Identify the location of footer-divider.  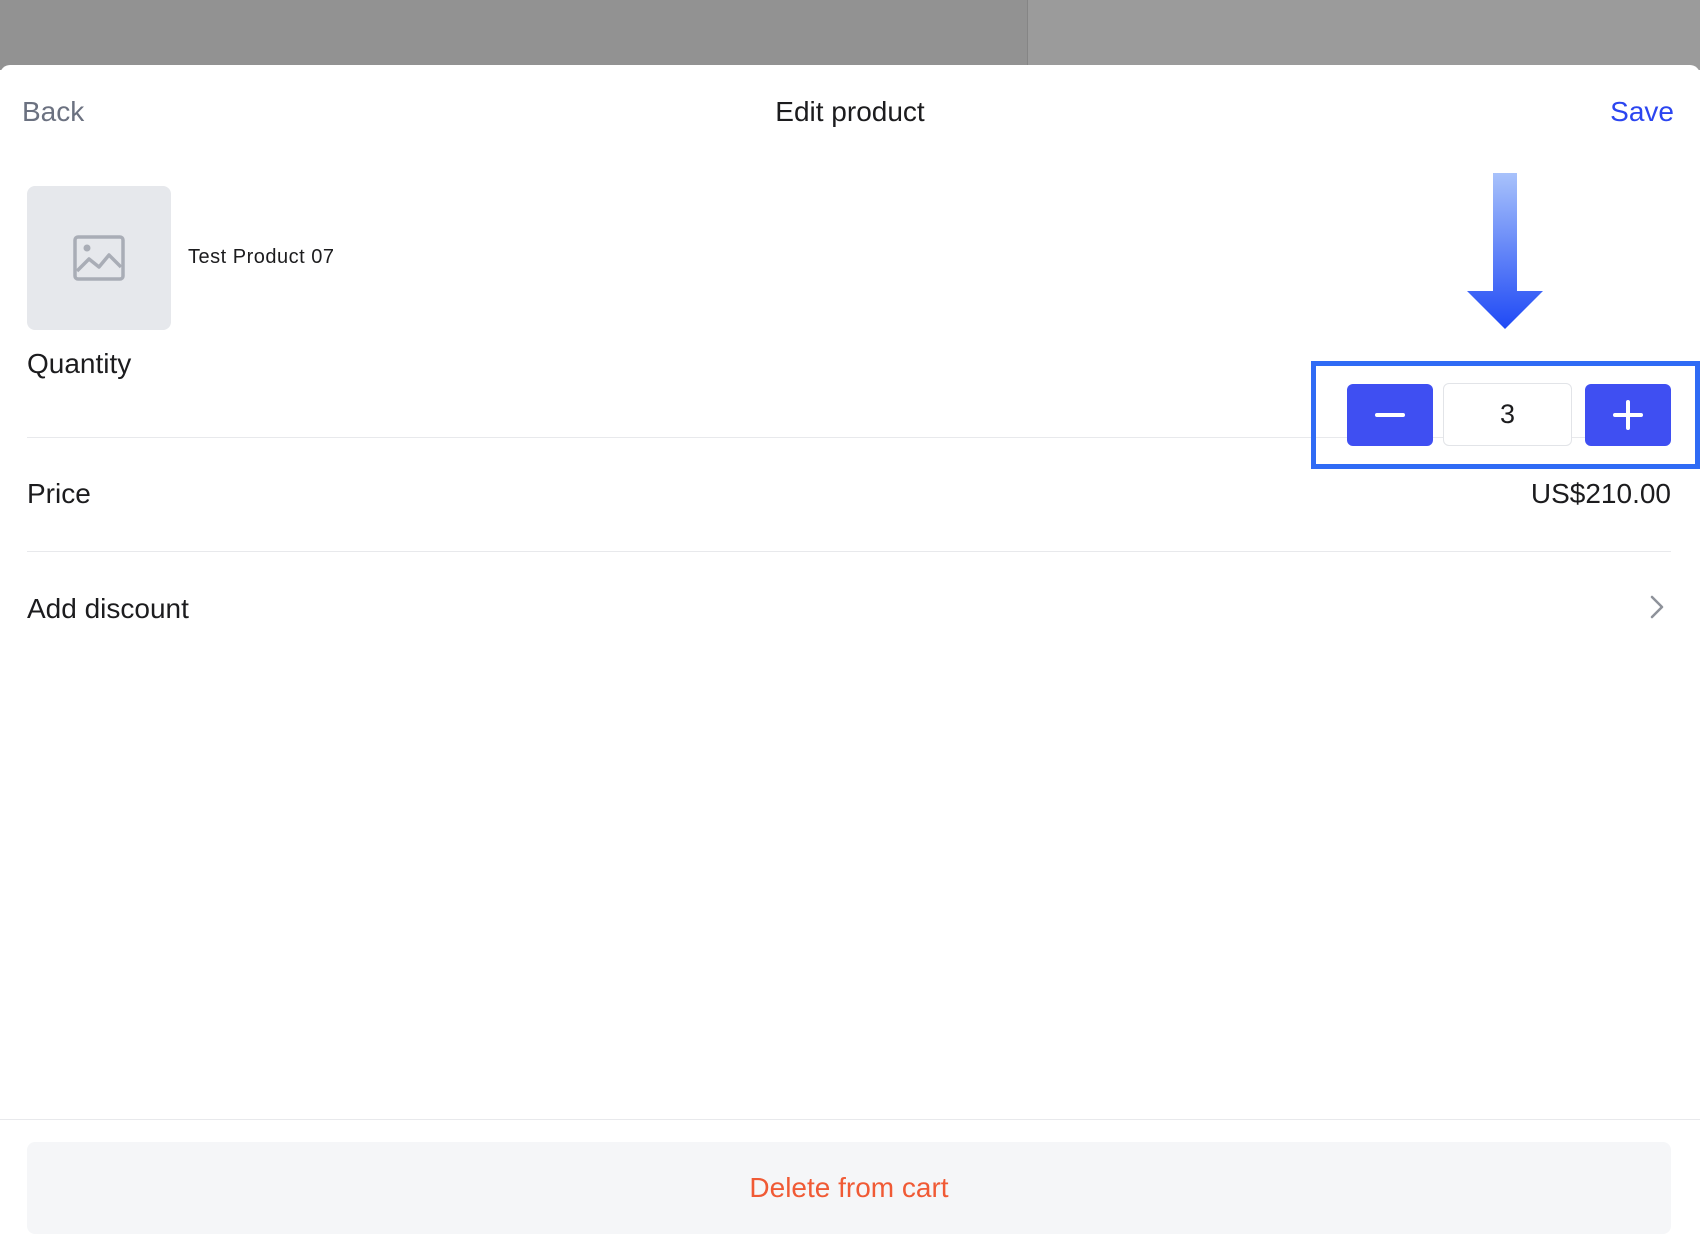
(850, 1119).